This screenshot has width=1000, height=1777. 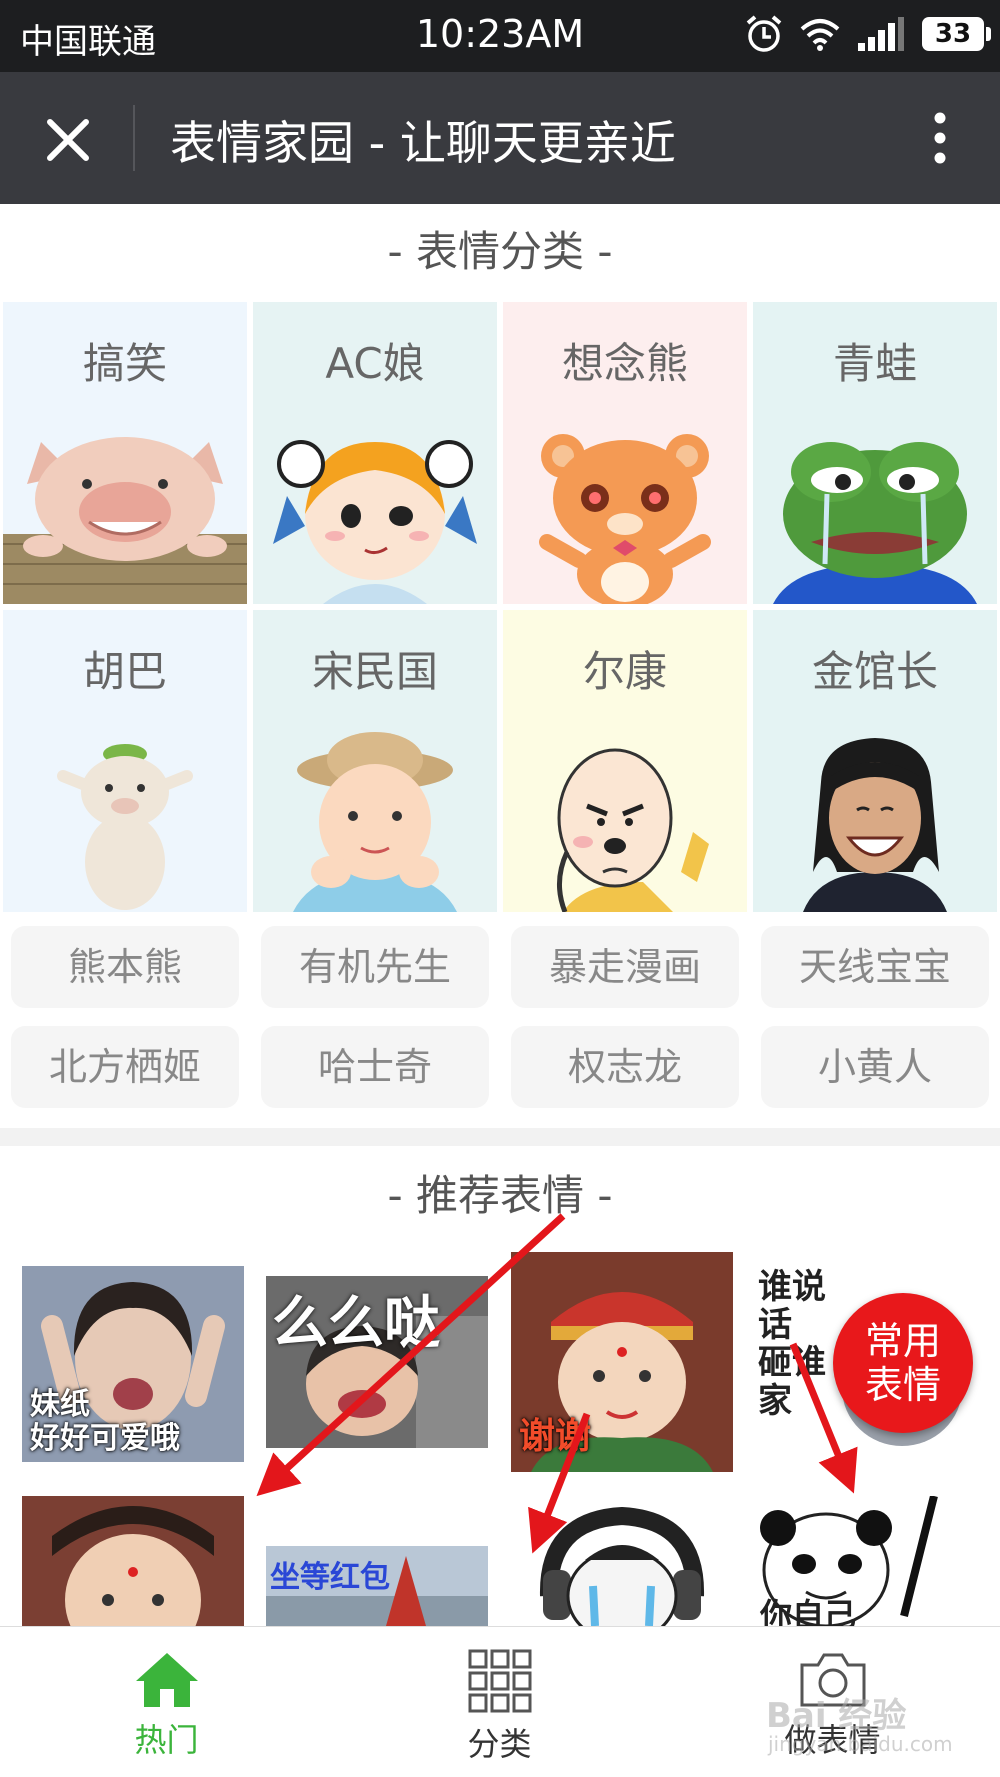 I want to click on category-tile-songminguo: 宋民国, so click(x=375, y=761).